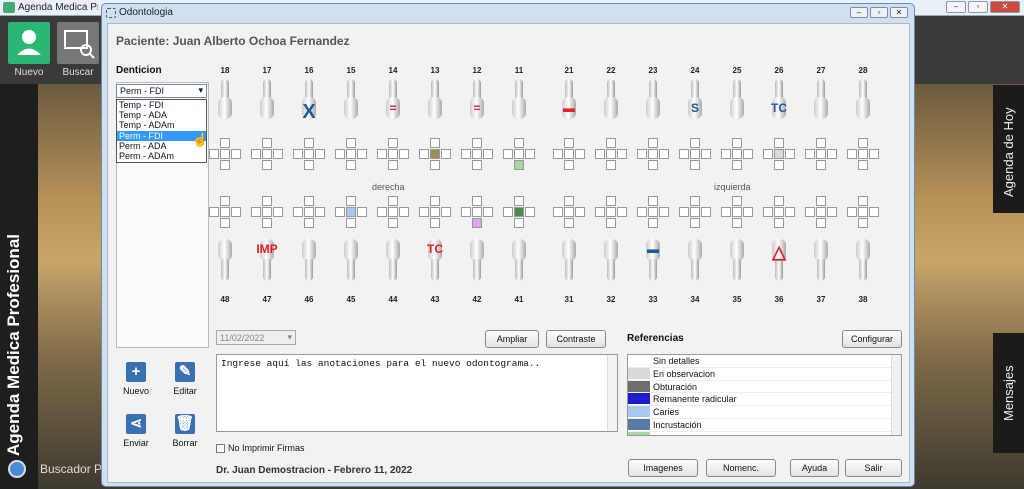  I want to click on configurar-button: Configurar, so click(872, 339).